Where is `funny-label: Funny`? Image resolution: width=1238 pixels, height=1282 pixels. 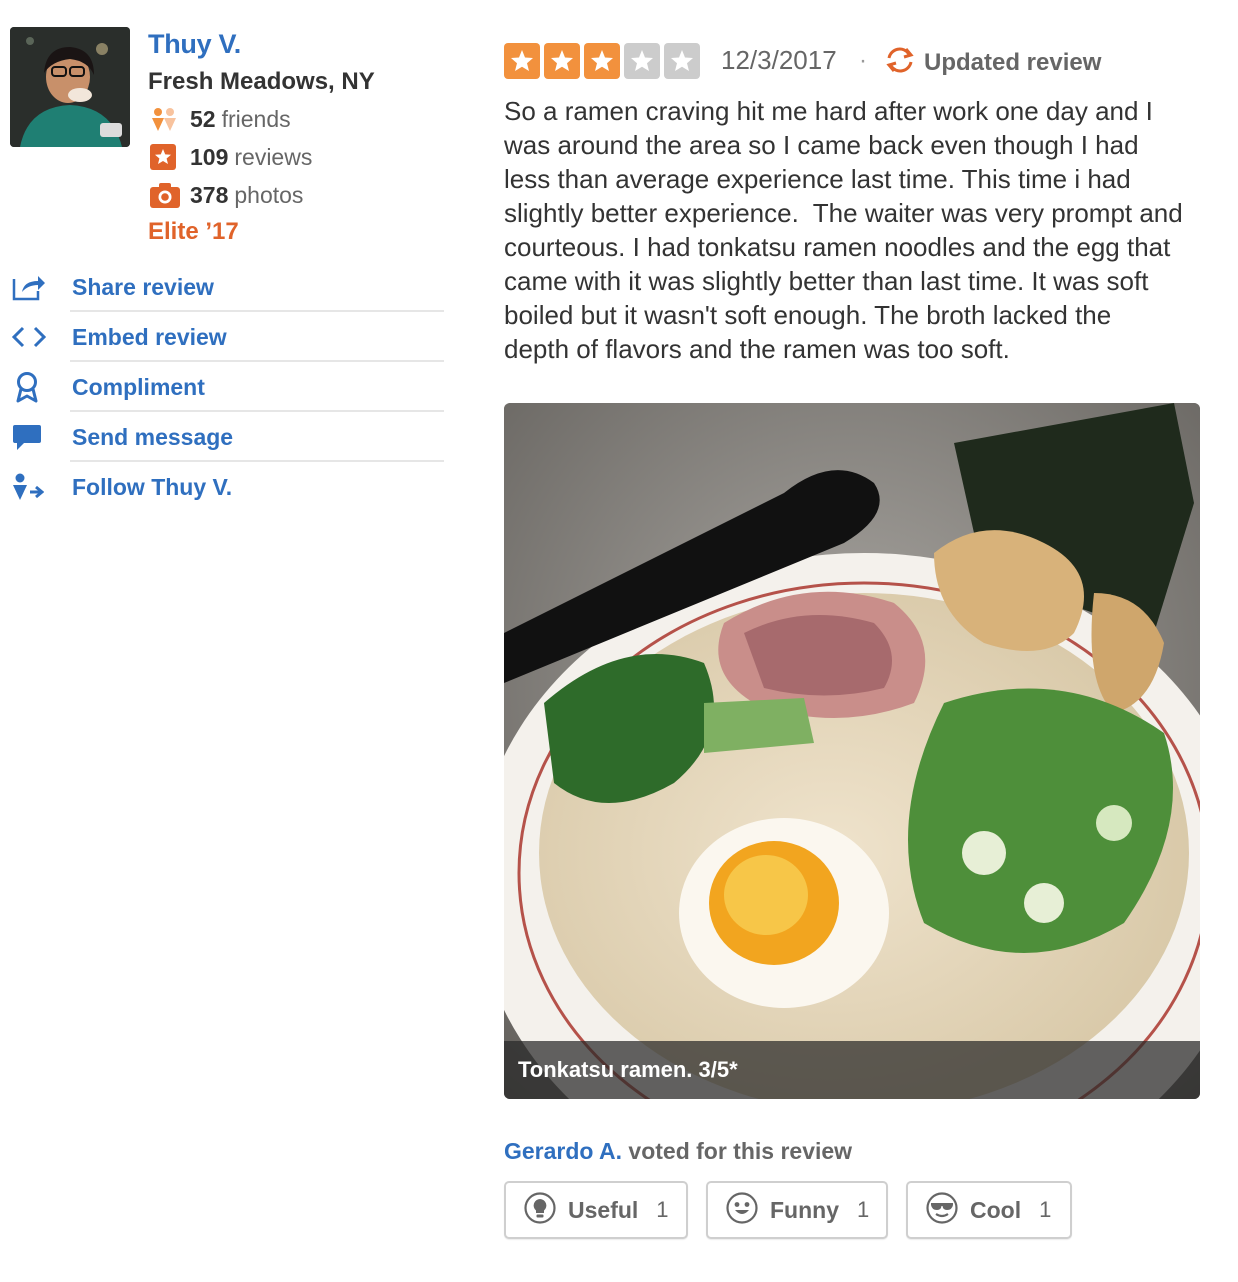
funny-label: Funny is located at coordinates (804, 1209).